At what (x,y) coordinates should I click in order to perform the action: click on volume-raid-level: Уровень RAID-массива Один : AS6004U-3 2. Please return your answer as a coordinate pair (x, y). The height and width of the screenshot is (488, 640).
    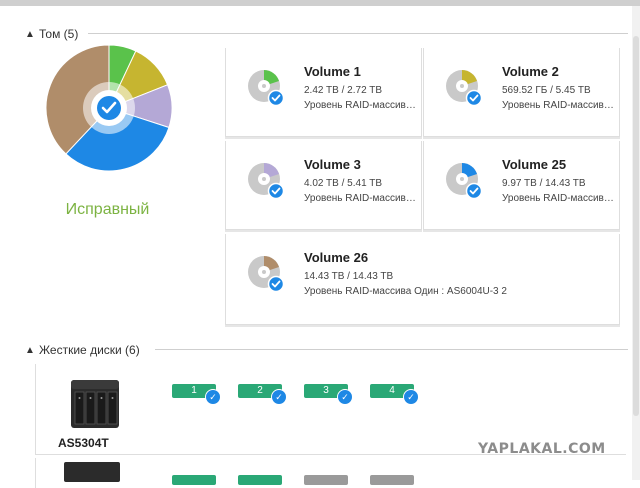
    Looking at the image, I should click on (405, 291).